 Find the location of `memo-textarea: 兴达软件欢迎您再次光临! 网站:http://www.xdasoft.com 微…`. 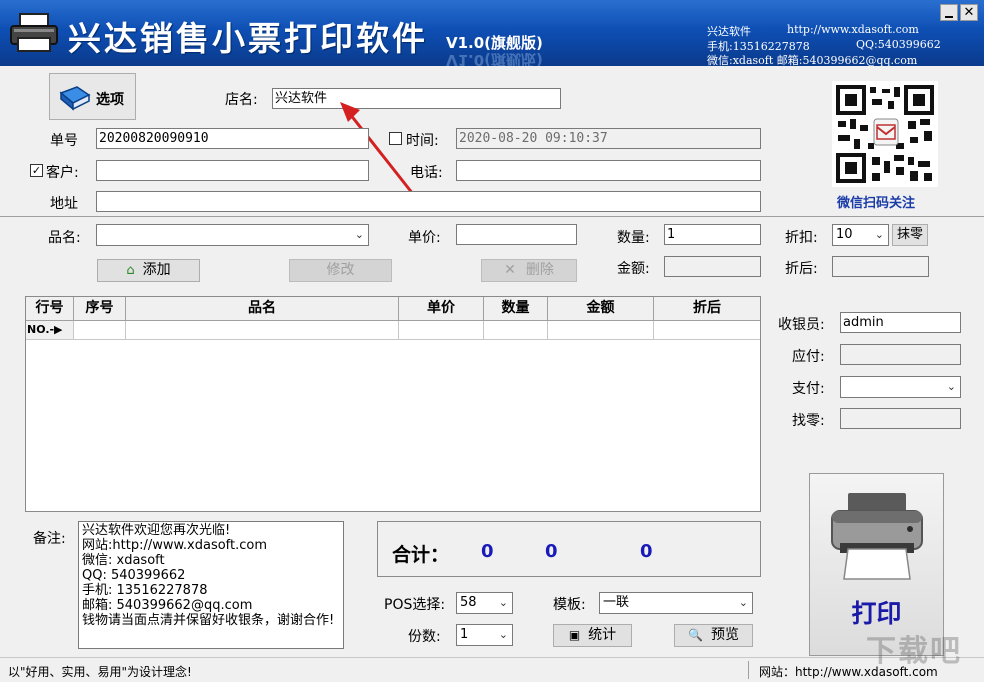

memo-textarea: 兴达软件欢迎您再次光临! 网站:http://www.xdasoft.com 微… is located at coordinates (211, 585).